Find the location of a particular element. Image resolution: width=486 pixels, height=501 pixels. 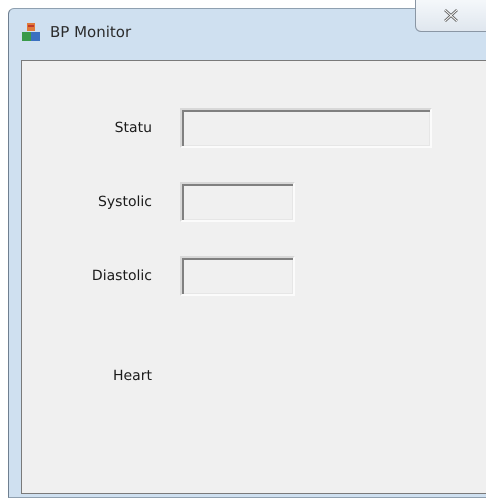

close-button is located at coordinates (450, 16).